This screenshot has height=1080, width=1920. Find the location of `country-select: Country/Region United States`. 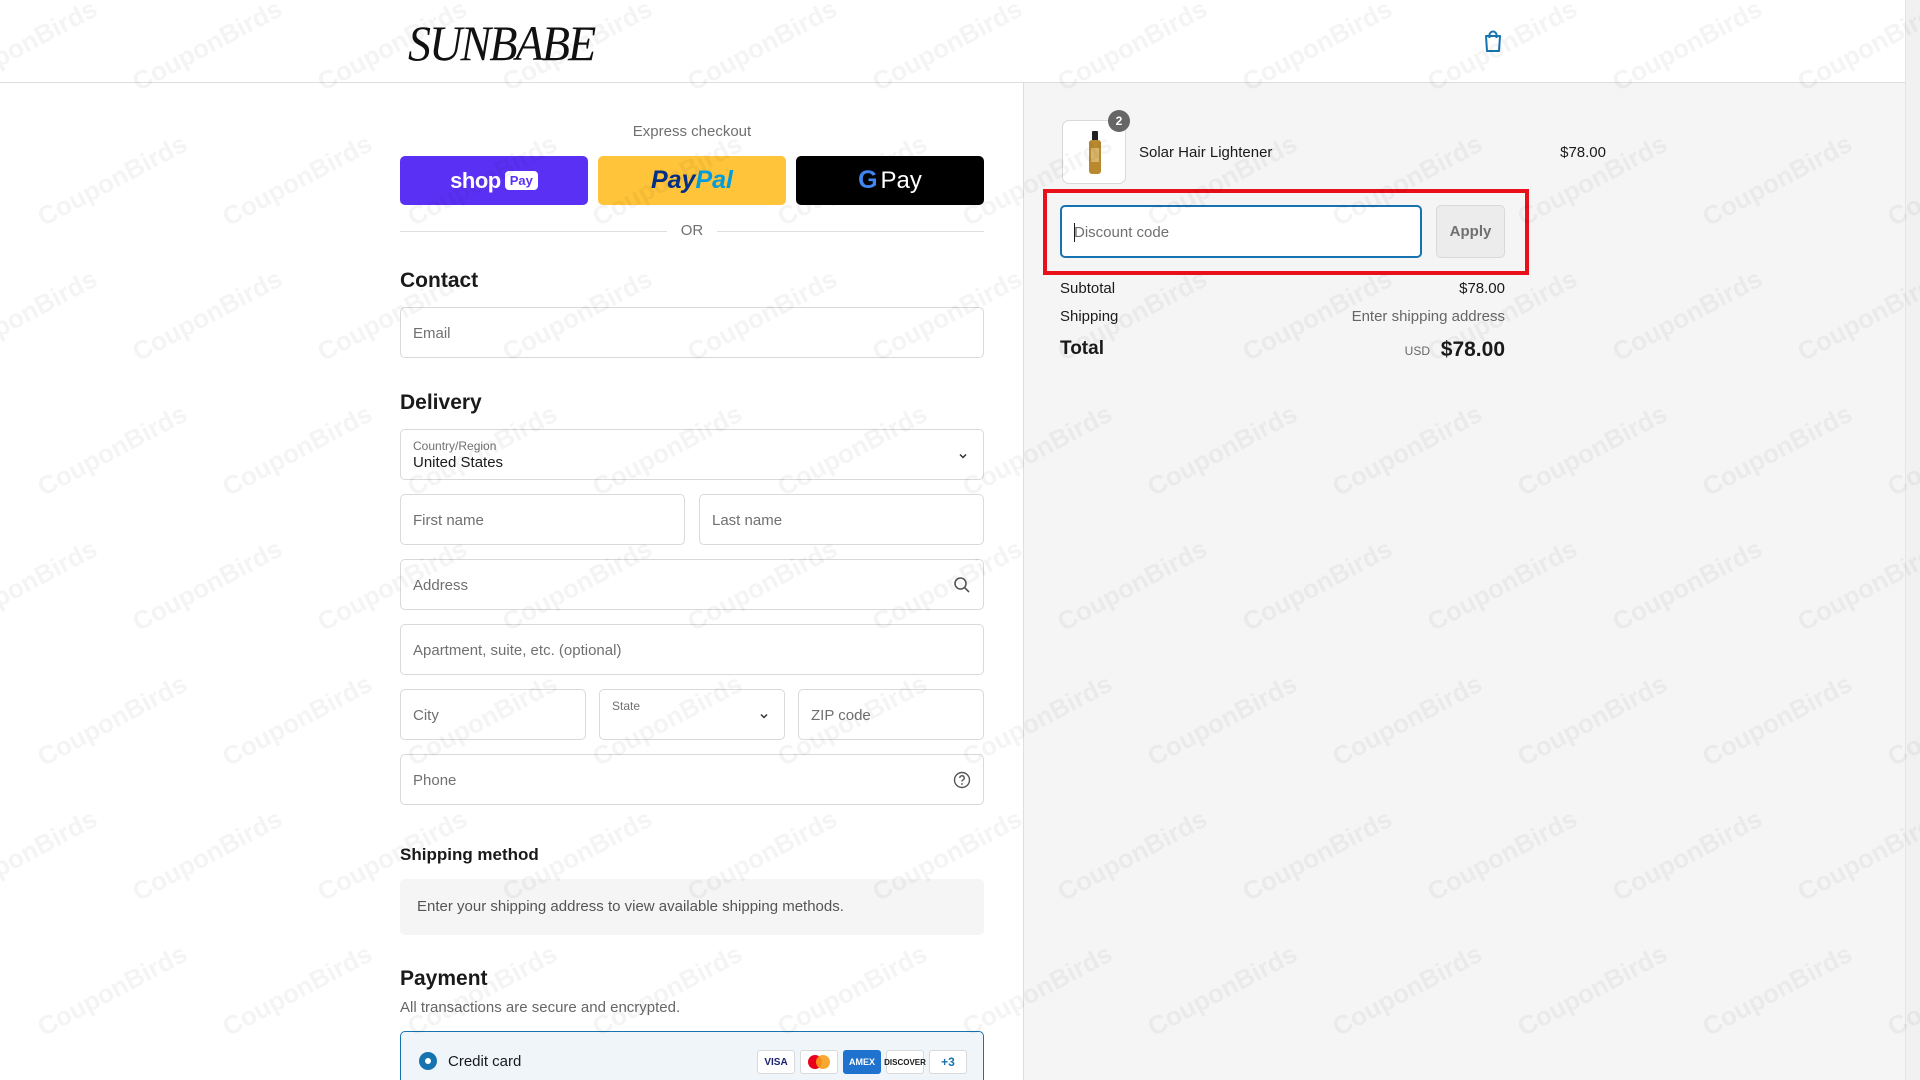

country-select: Country/Region United States is located at coordinates (692, 454).